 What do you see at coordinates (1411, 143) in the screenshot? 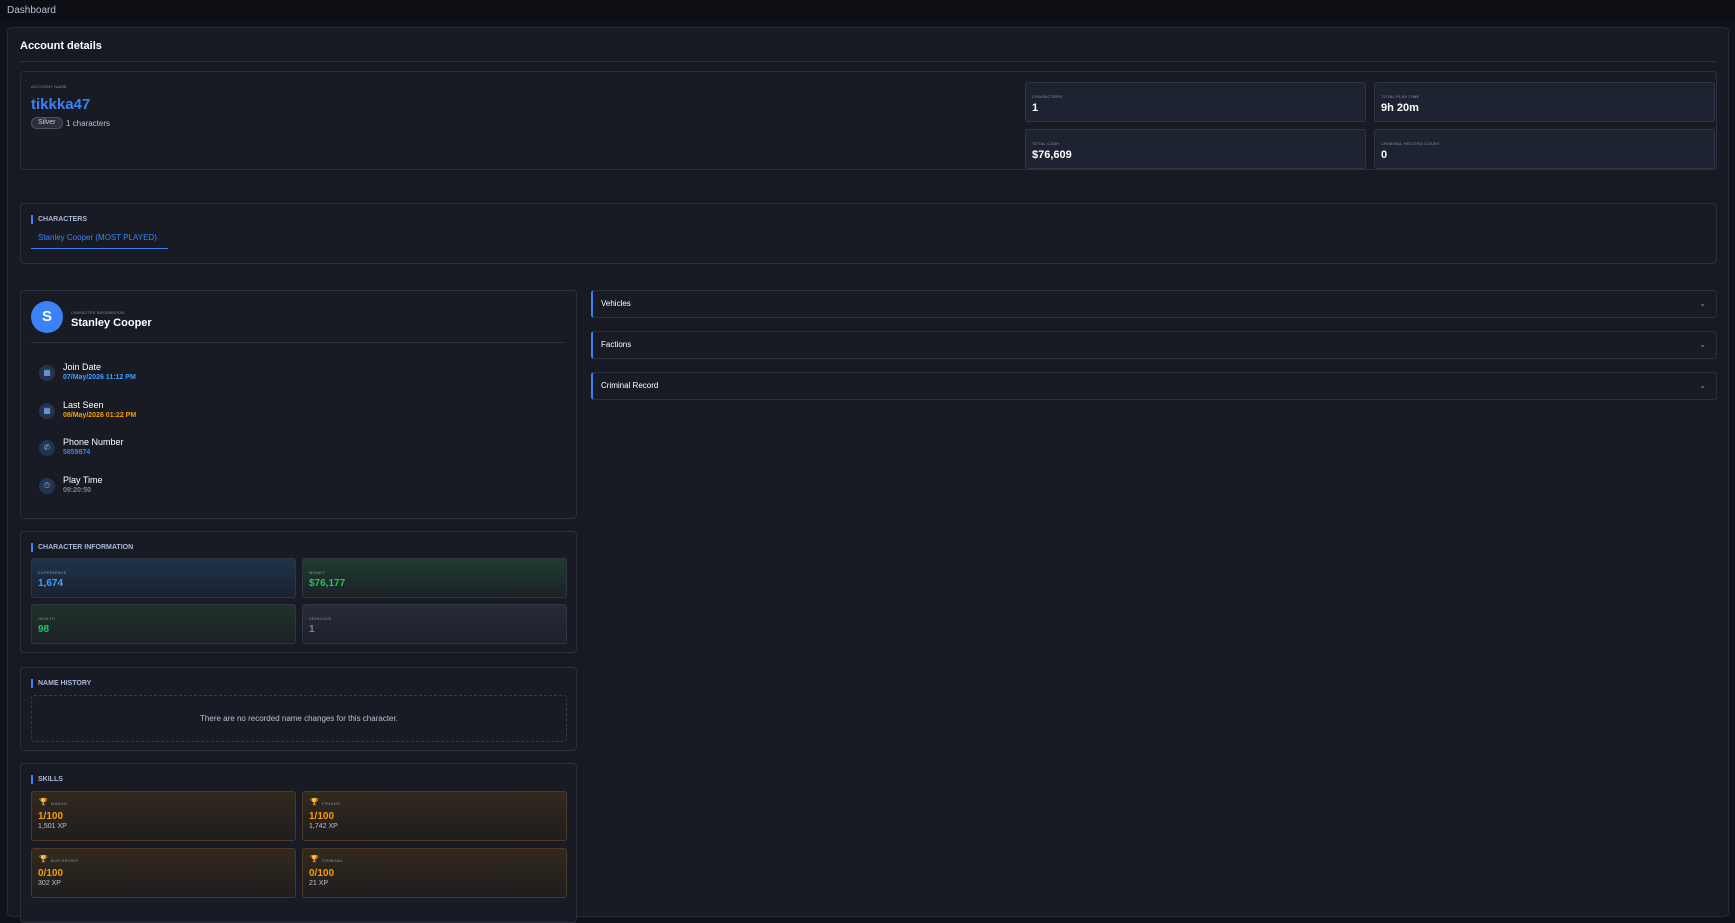
I see `stat-label: CRIMINAL RECORD COUNT` at bounding box center [1411, 143].